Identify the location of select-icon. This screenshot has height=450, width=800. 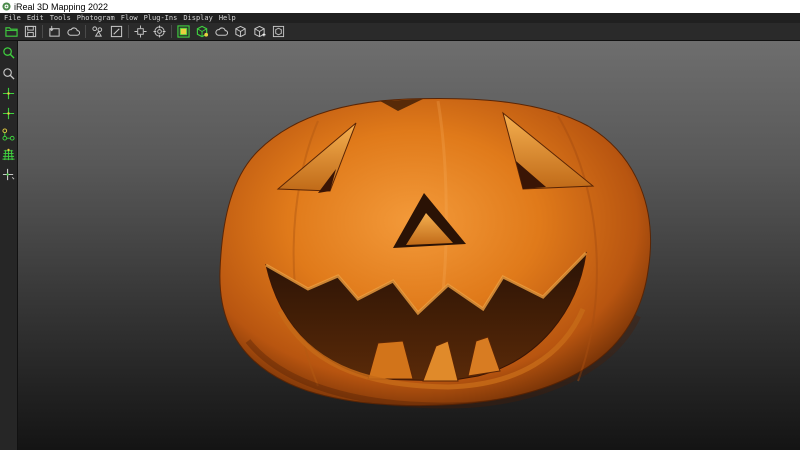
(9, 53).